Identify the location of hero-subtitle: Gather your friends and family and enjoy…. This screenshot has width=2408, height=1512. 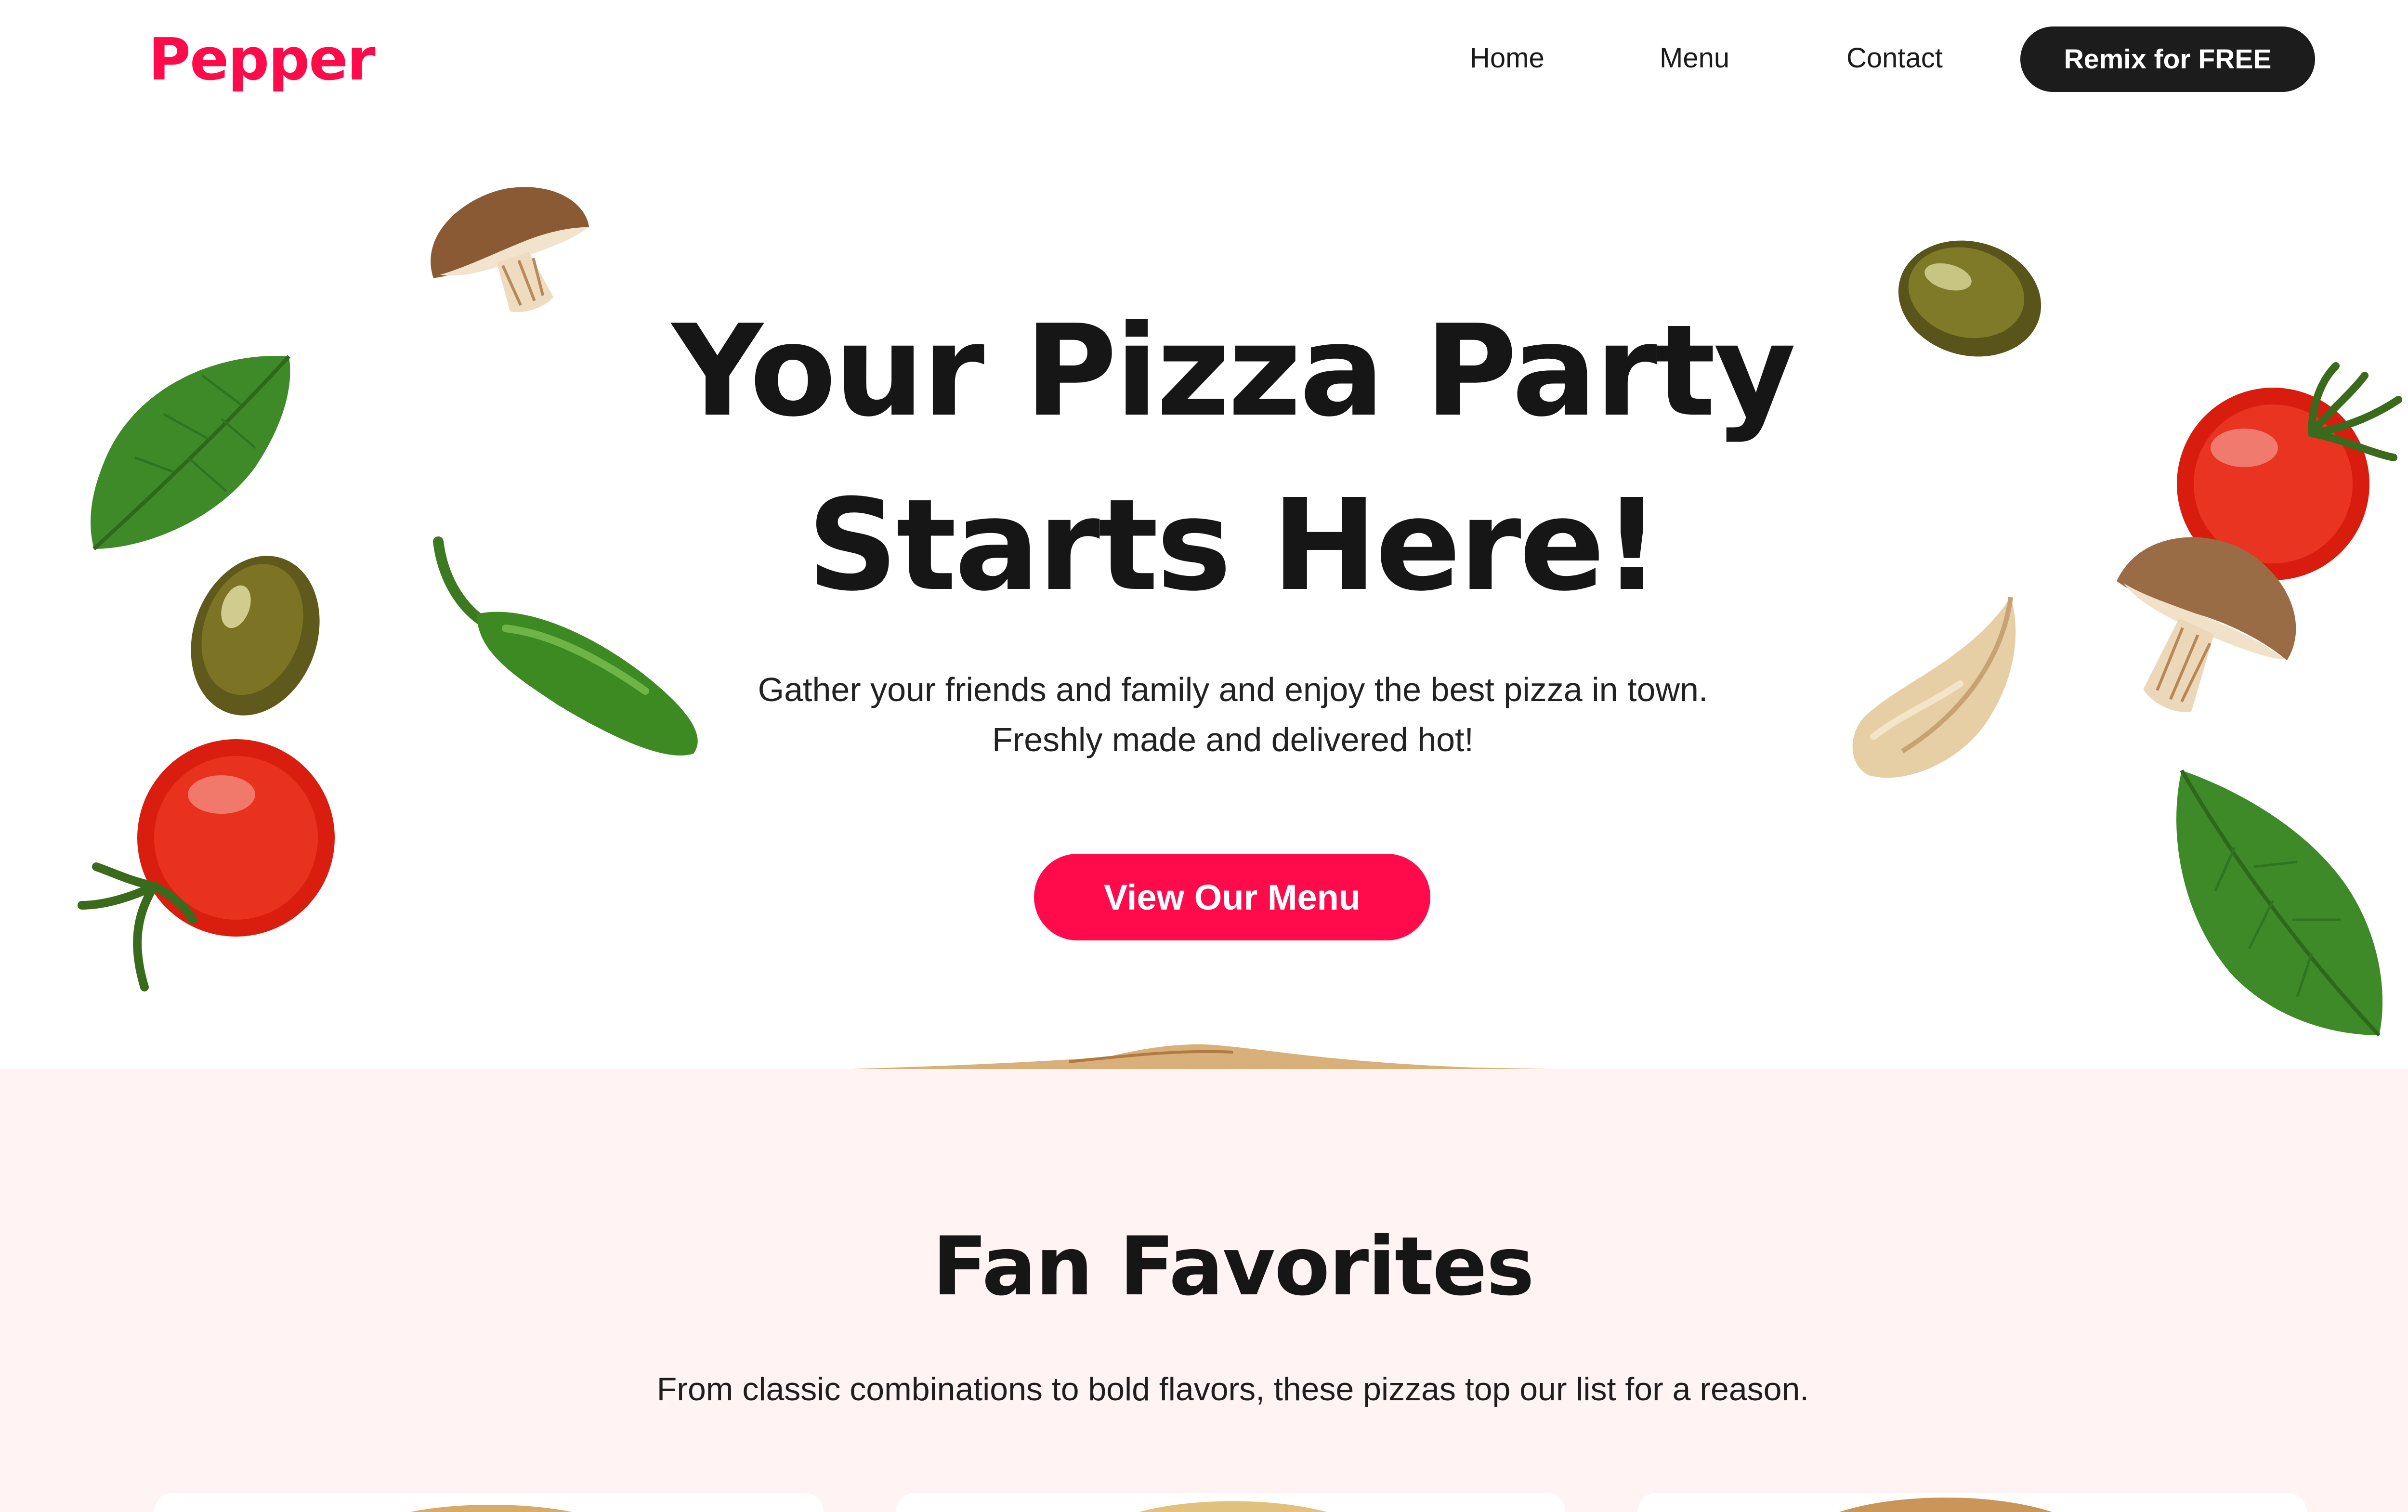
(1233, 714).